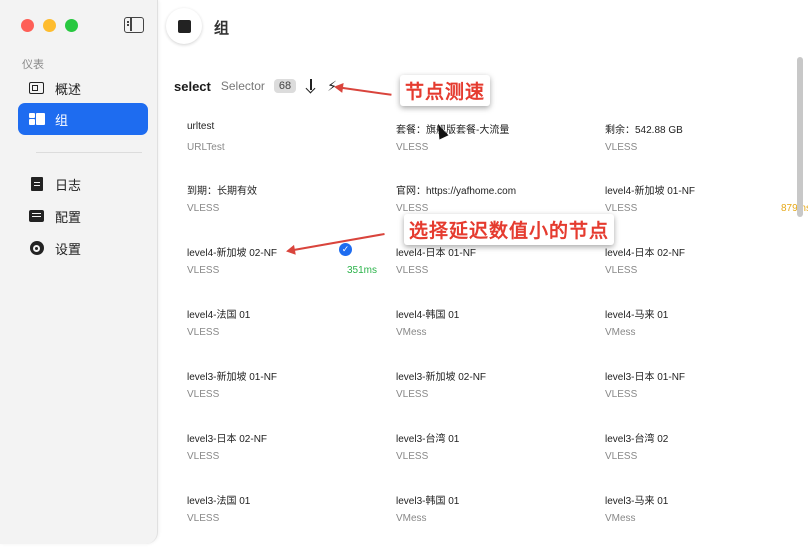  I want to click on proxy-item: level3-新加坡 02-NF VLESS, so click(491, 393).